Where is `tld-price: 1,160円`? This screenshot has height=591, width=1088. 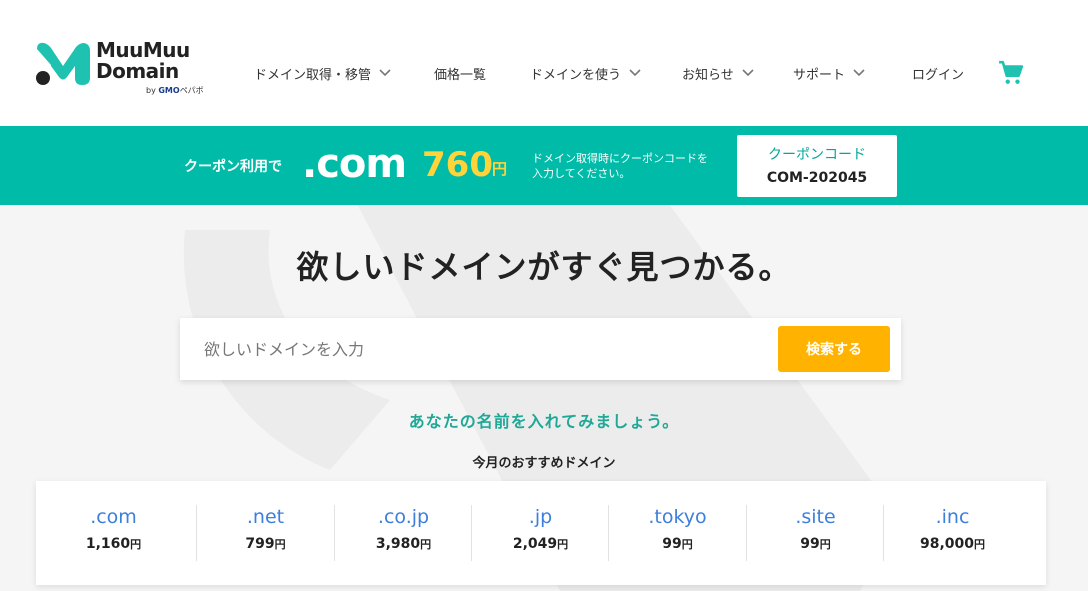 tld-price: 1,160円 is located at coordinates (113, 544).